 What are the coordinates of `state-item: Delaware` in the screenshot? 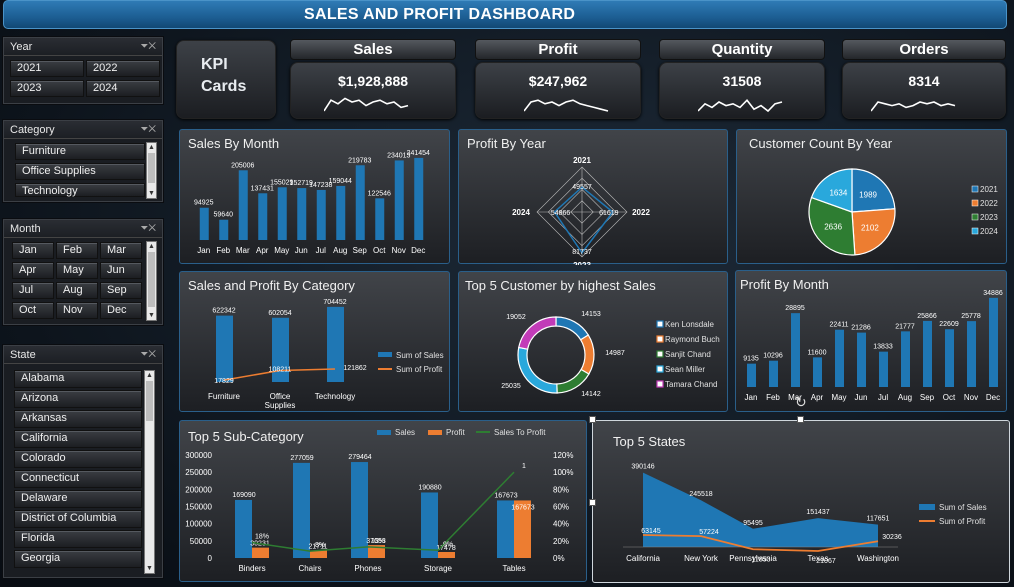 It's located at (78, 499).